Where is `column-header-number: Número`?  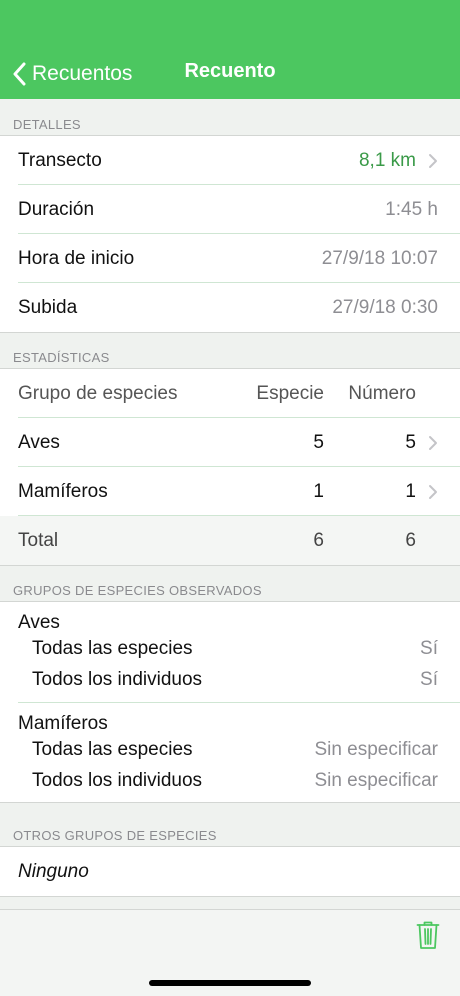 column-header-number: Número is located at coordinates (382, 393).